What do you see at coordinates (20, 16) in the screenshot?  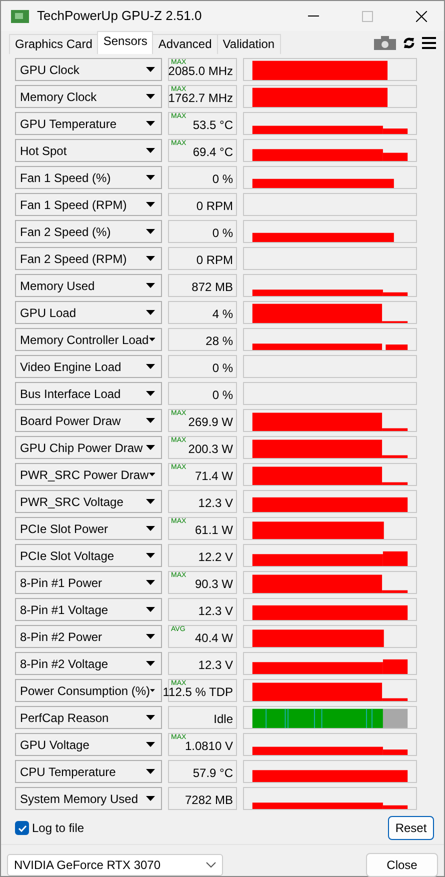 I see `app-icon` at bounding box center [20, 16].